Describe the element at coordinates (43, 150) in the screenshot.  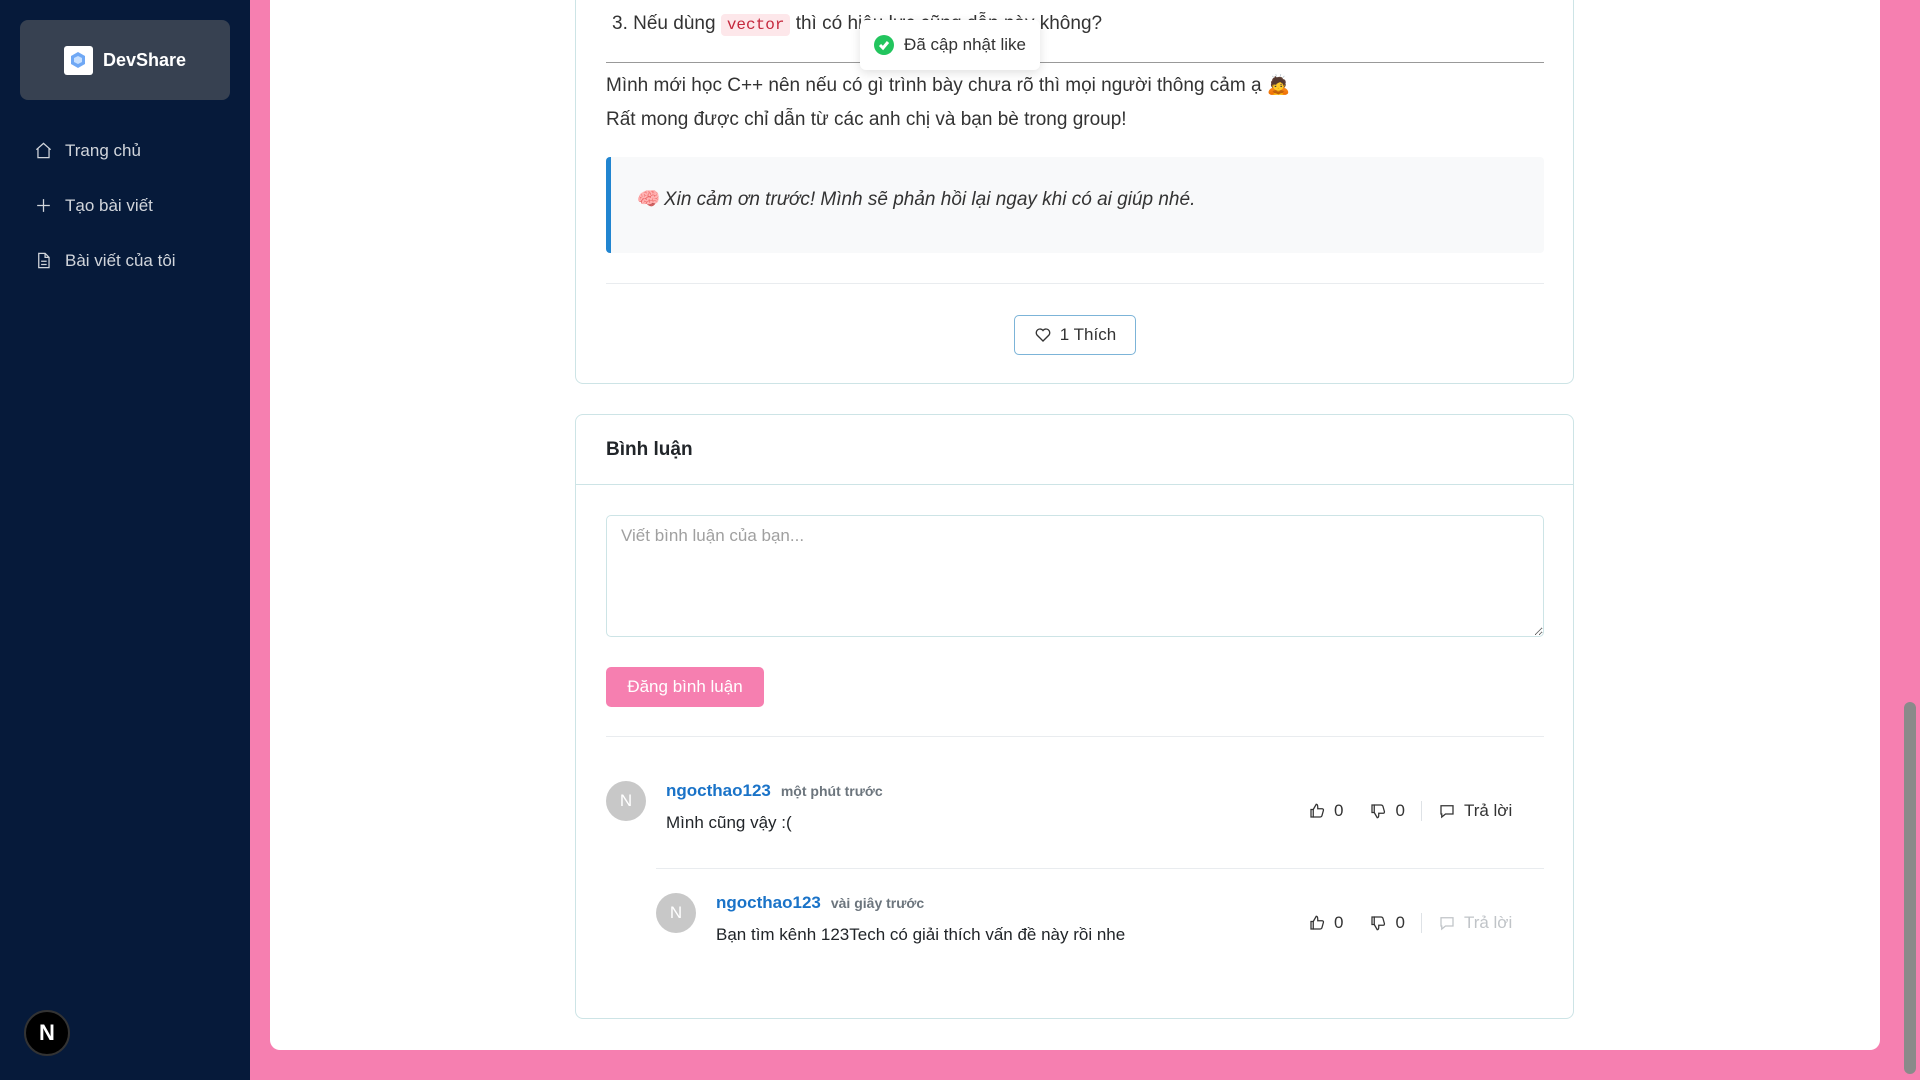
I see `home-icon` at that location.